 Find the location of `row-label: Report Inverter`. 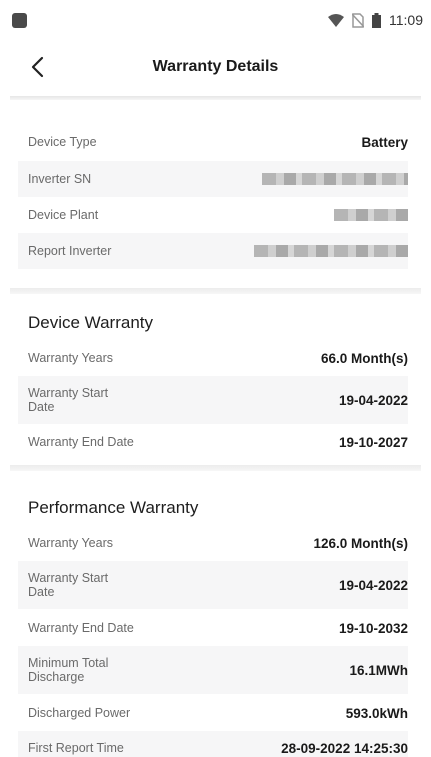

row-label: Report Inverter is located at coordinates (70, 251).